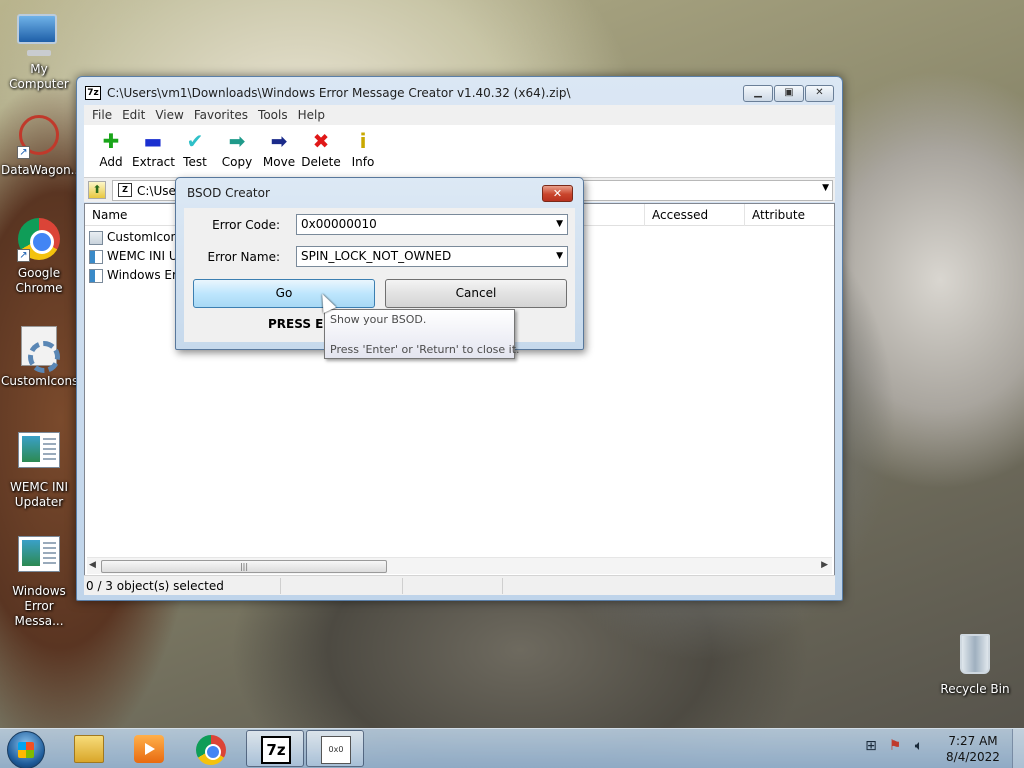  I want to click on delete-label: Delete, so click(321, 162).